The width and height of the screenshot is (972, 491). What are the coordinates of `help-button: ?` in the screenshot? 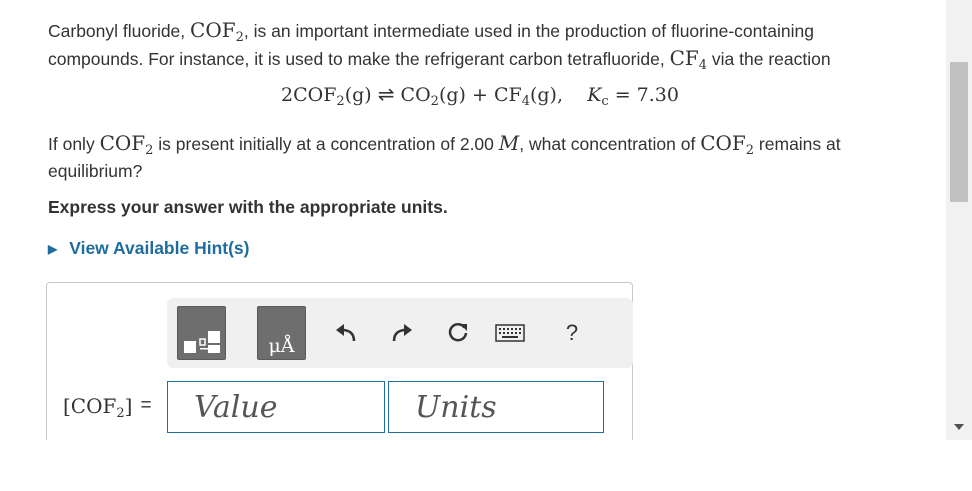 It's located at (572, 333).